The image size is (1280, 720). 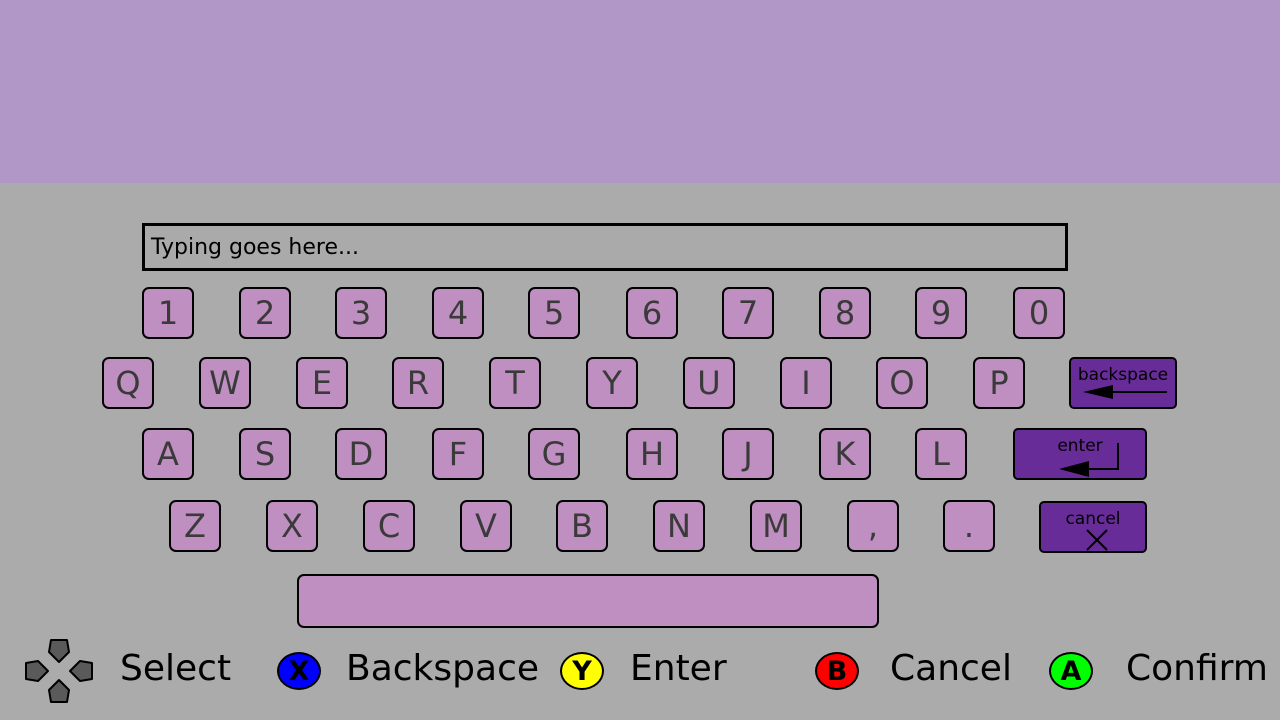 I want to click on key-3: 3, so click(x=361, y=313).